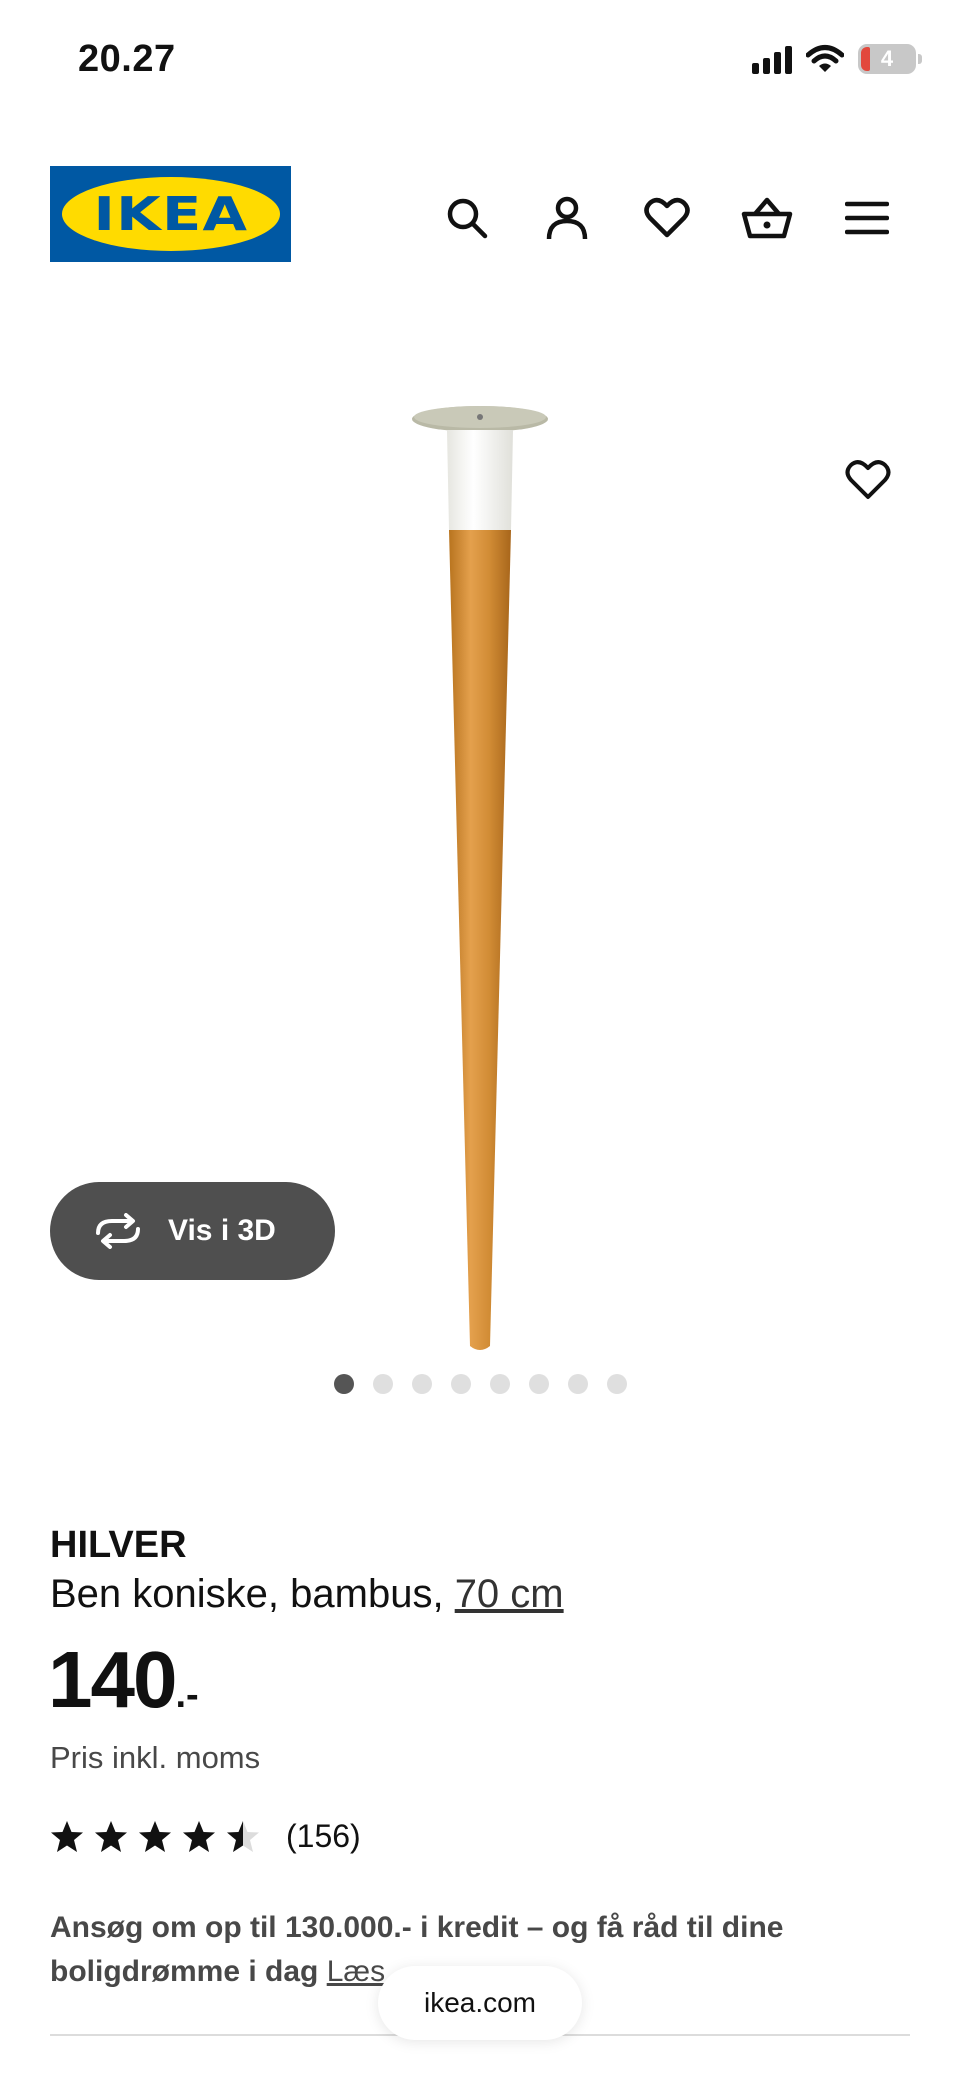  I want to click on price-value: 140, so click(112, 1679).